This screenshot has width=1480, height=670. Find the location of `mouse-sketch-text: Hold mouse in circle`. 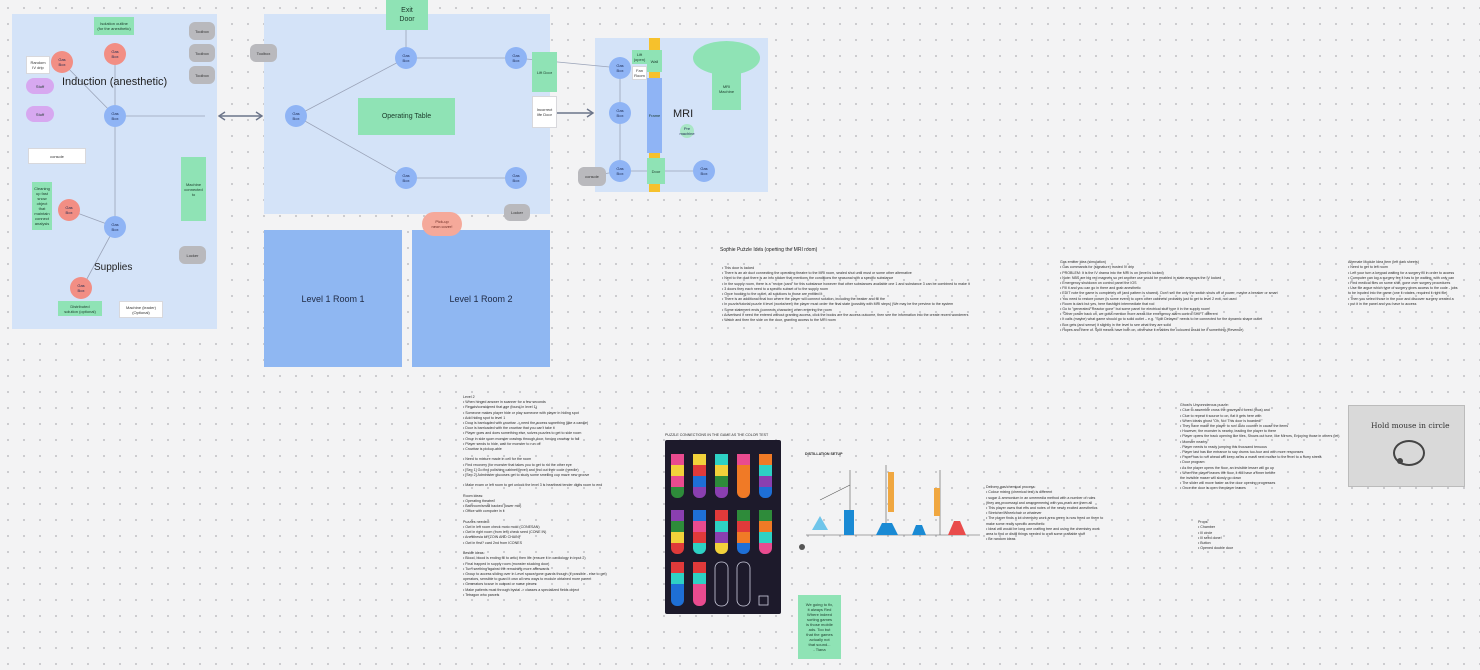

mouse-sketch-text: Hold mouse in circle is located at coordinates (1410, 425).